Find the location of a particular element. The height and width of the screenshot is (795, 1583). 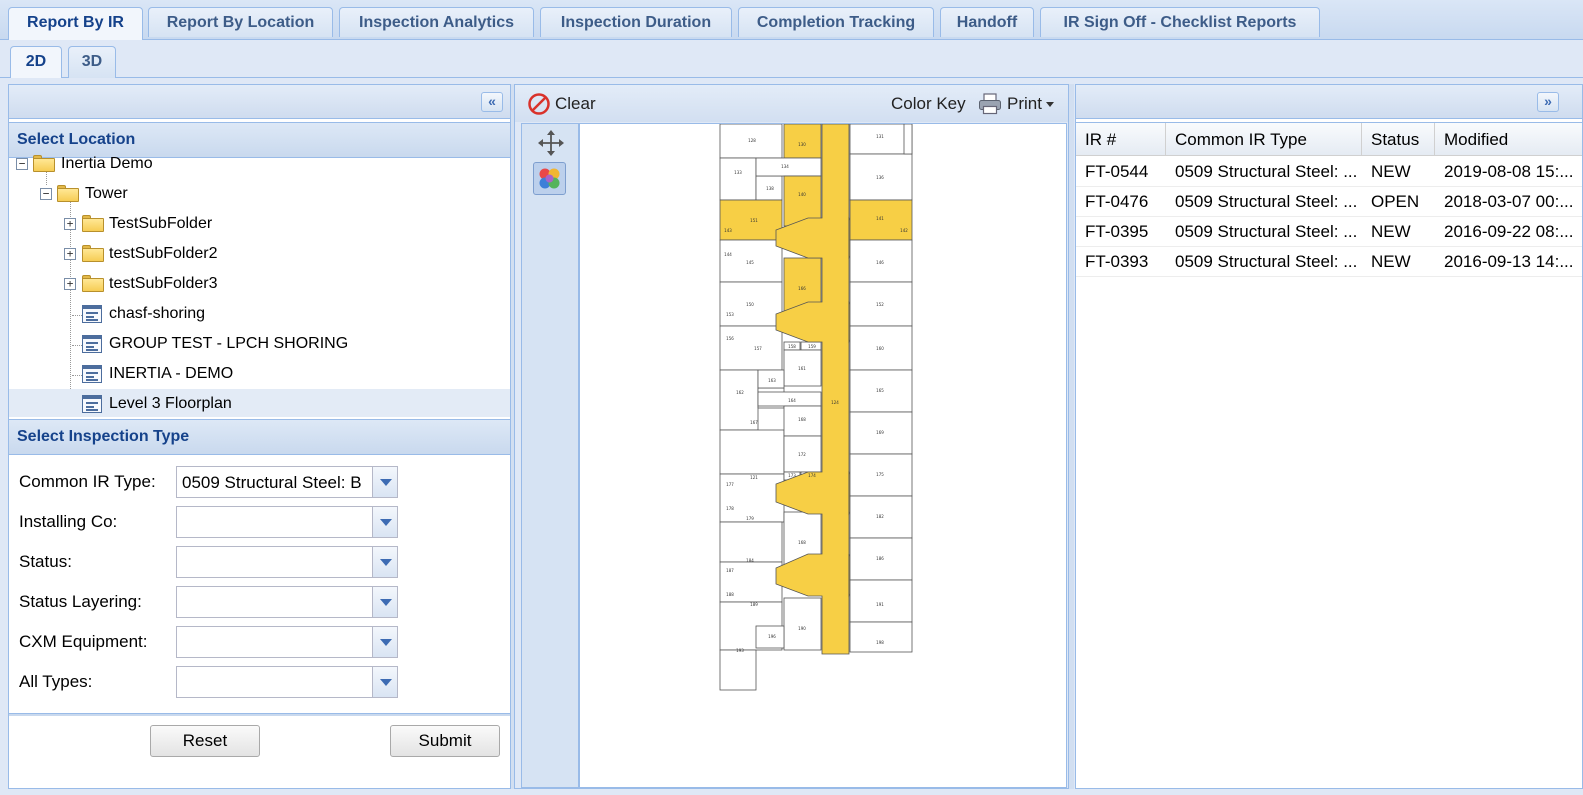

svg-text: 164 is located at coordinates (792, 400).